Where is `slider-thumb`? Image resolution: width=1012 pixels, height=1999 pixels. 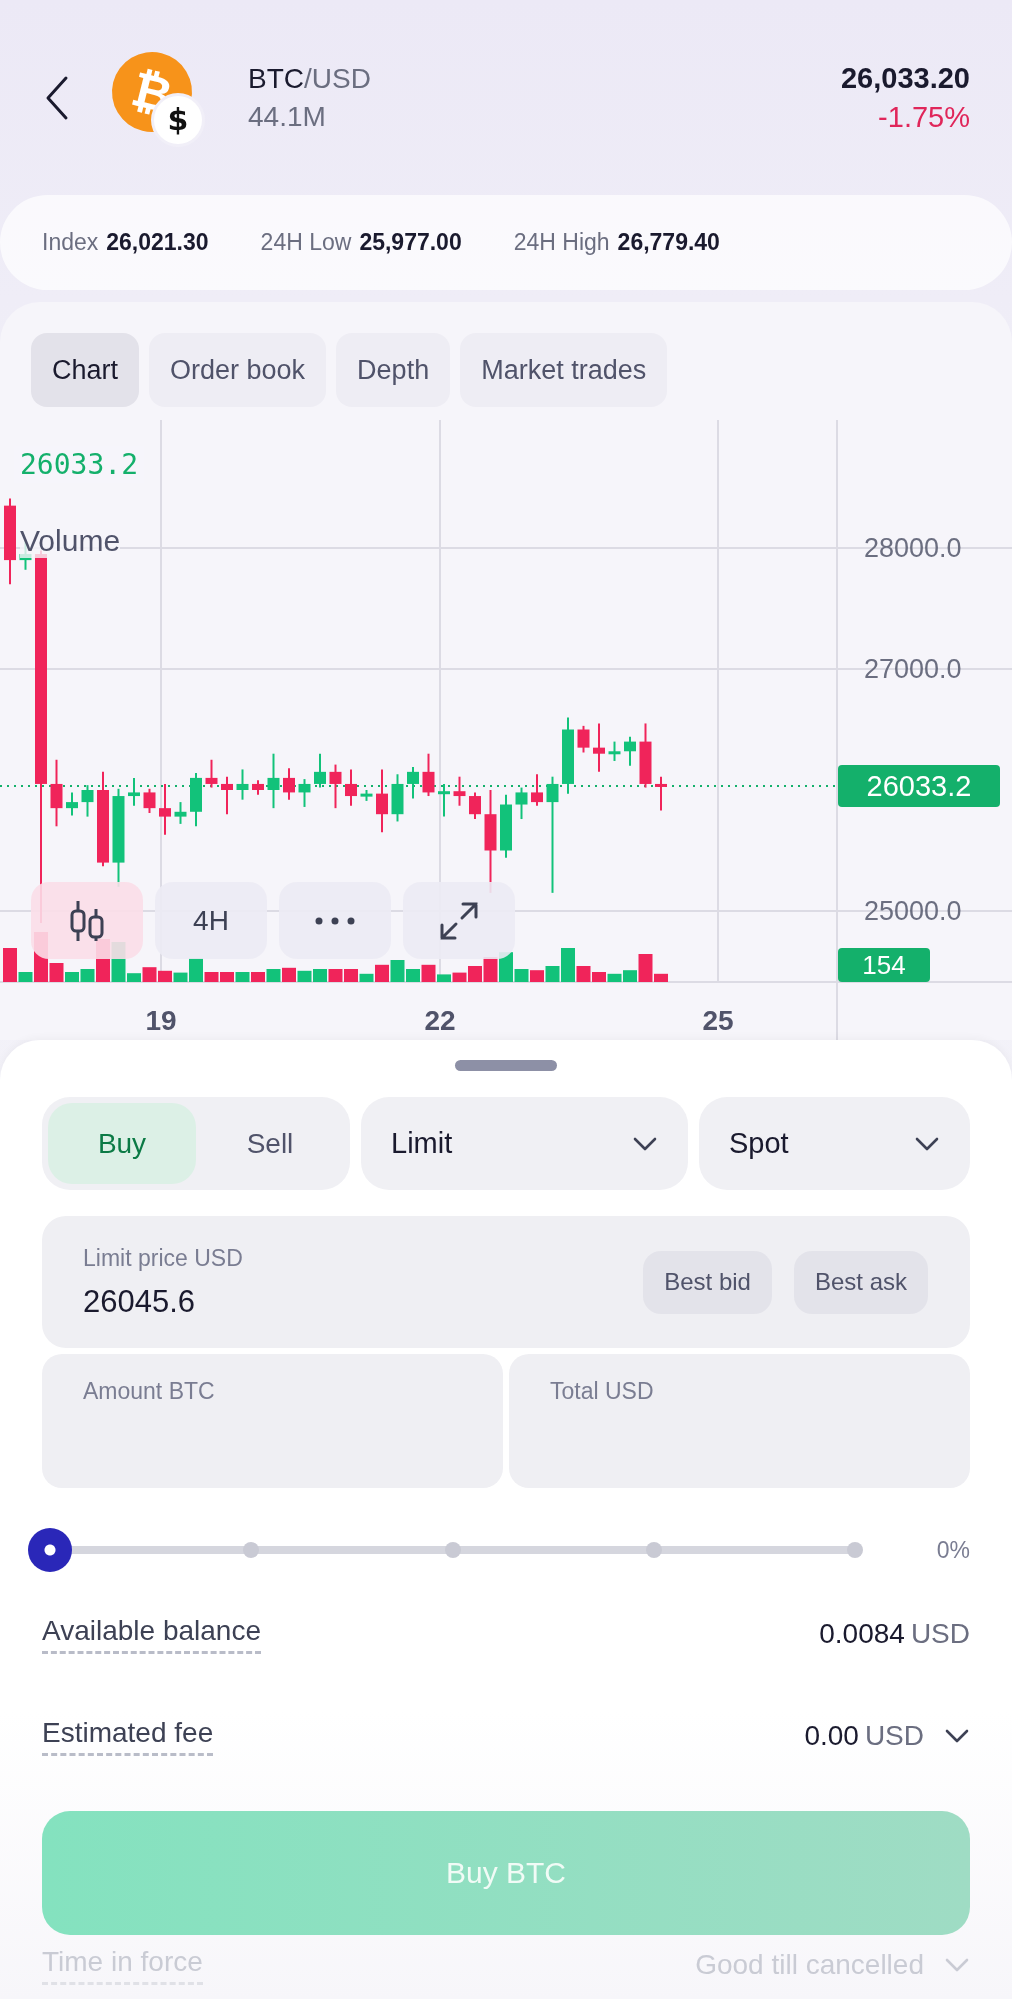
slider-thumb is located at coordinates (50, 1550).